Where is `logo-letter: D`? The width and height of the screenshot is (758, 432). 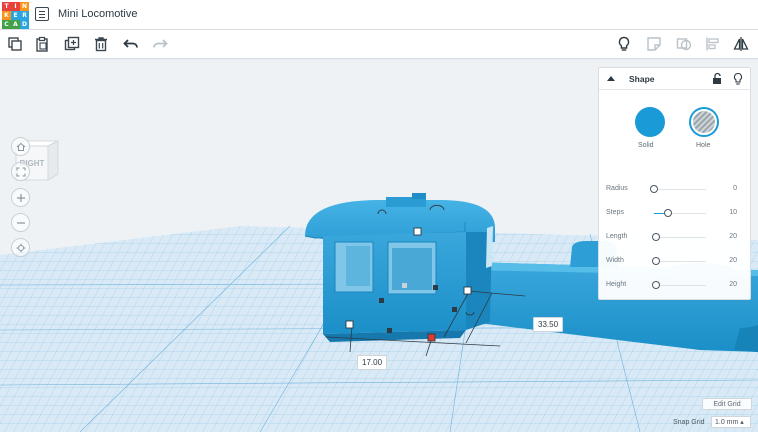 logo-letter: D is located at coordinates (24, 24).